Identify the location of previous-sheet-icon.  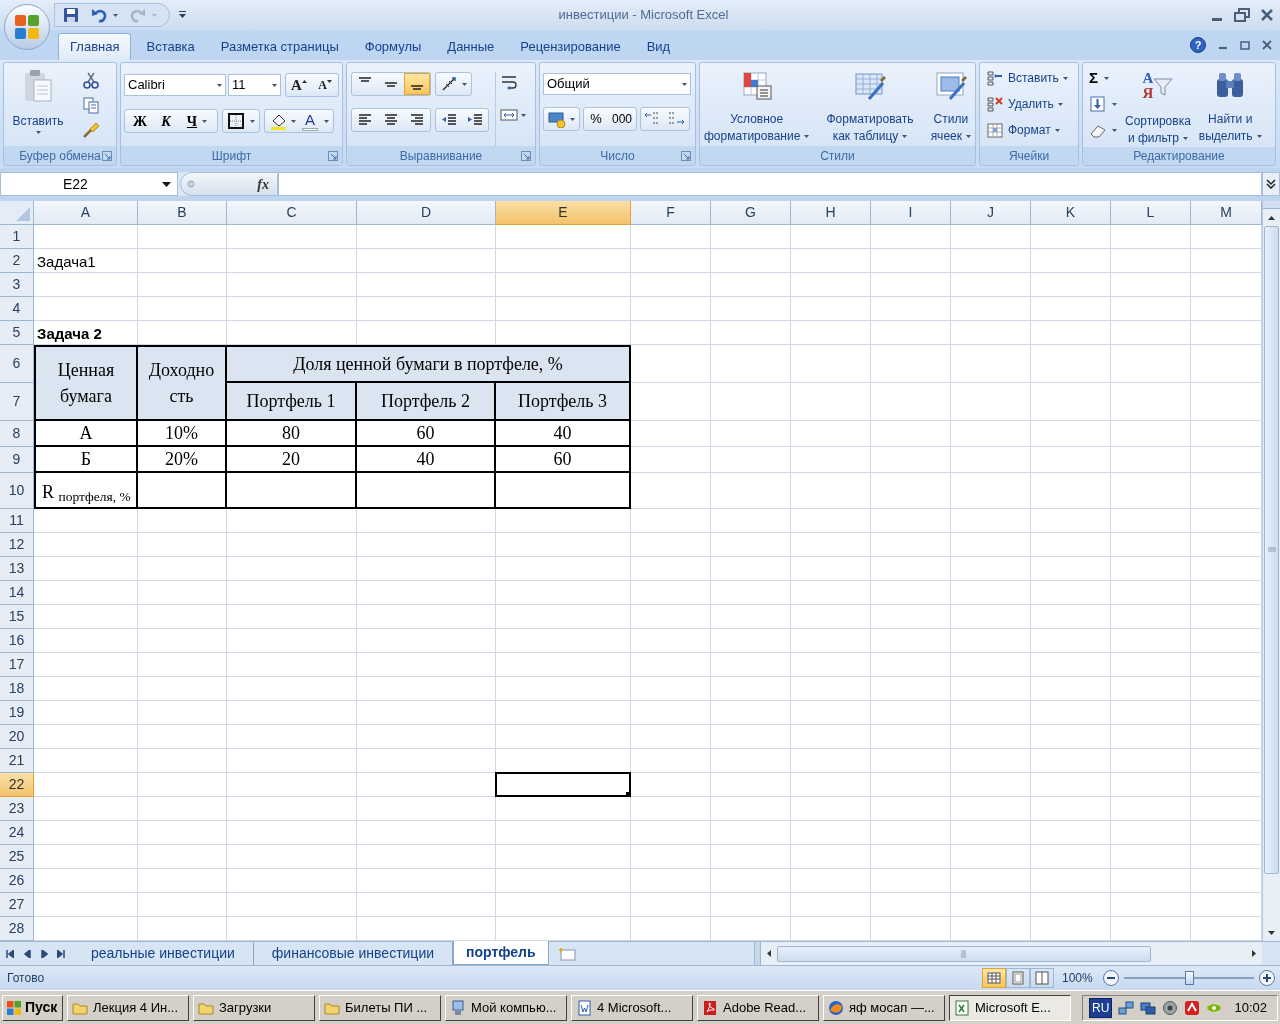
(27, 953).